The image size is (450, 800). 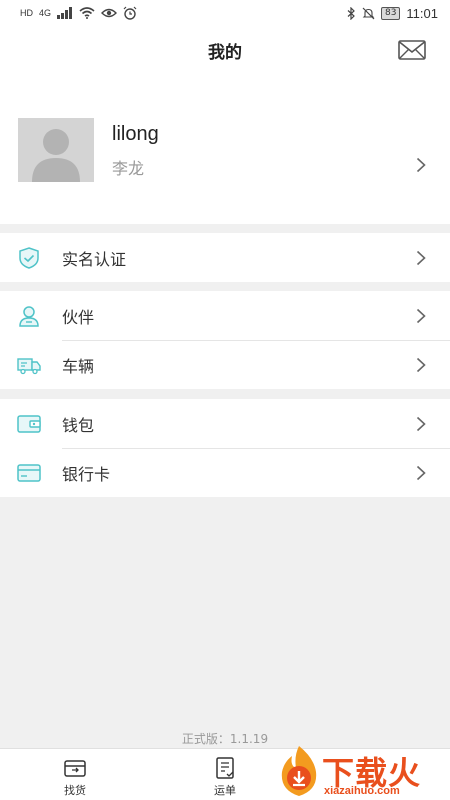 What do you see at coordinates (225, 315) in the screenshot?
I see `menu-item-partner: 伙伴` at bounding box center [225, 315].